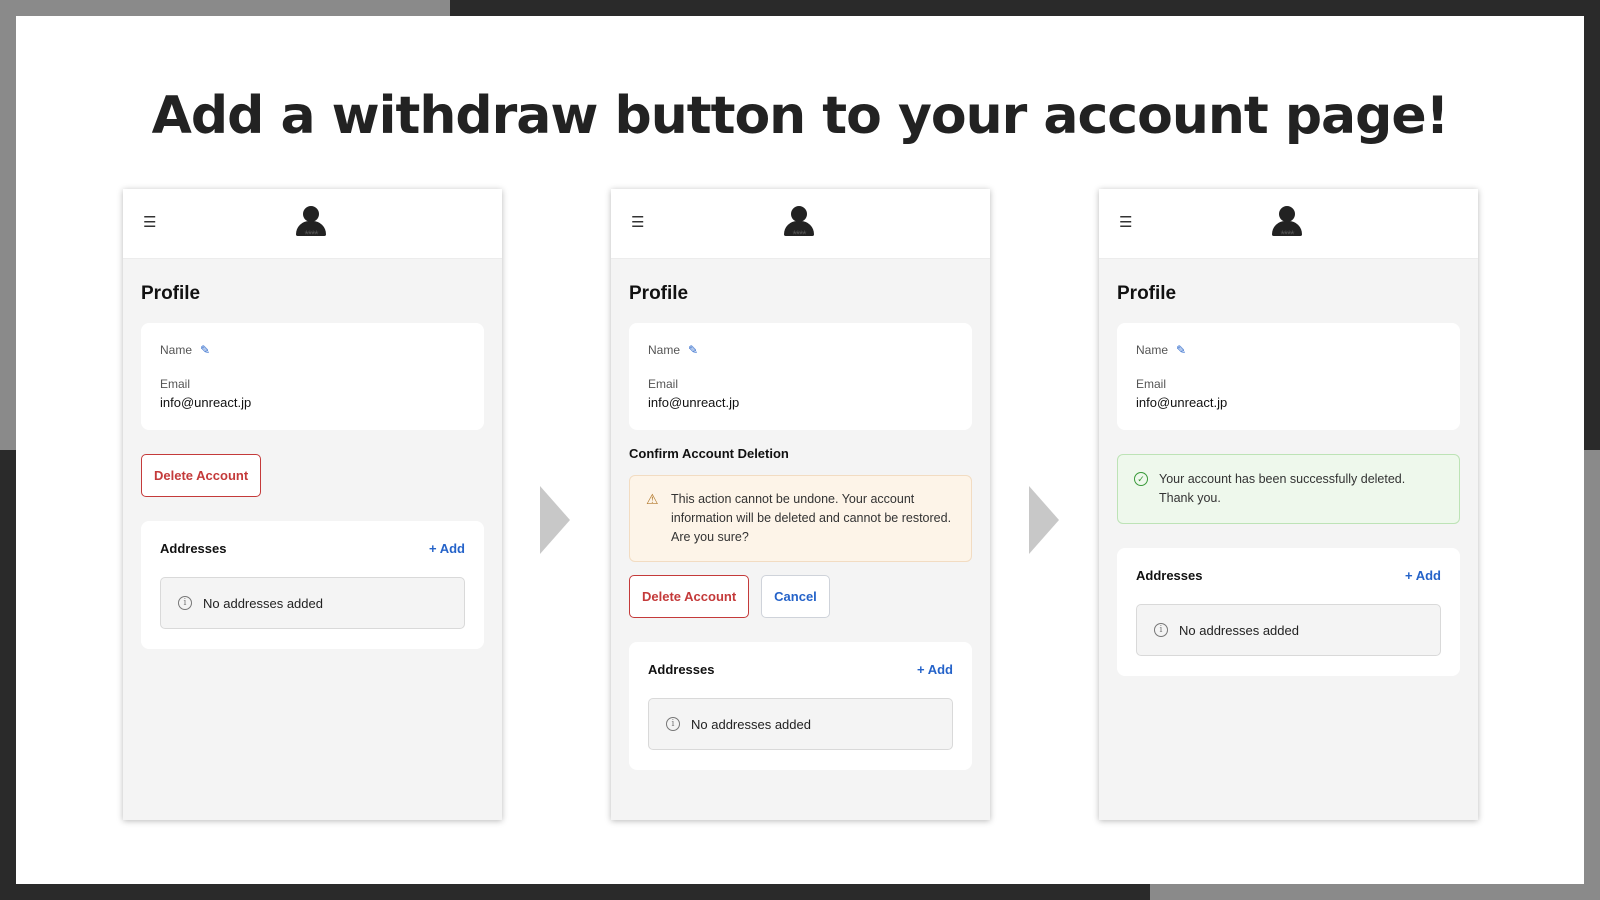 Image resolution: width=1600 pixels, height=900 pixels. What do you see at coordinates (795, 596) in the screenshot?
I see `cancel-button: Cancel` at bounding box center [795, 596].